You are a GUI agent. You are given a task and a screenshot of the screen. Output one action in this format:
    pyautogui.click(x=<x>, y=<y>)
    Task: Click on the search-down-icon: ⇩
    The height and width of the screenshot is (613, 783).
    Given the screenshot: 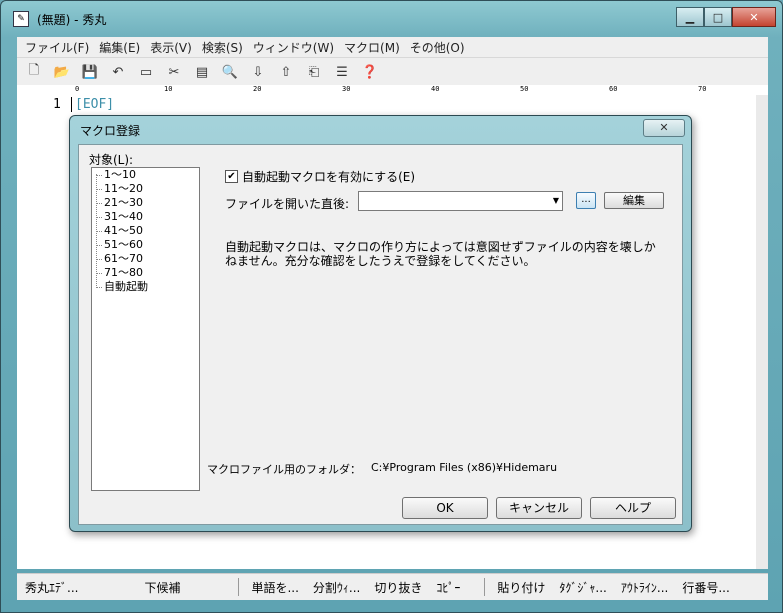 What is the action you would take?
    pyautogui.click(x=258, y=72)
    